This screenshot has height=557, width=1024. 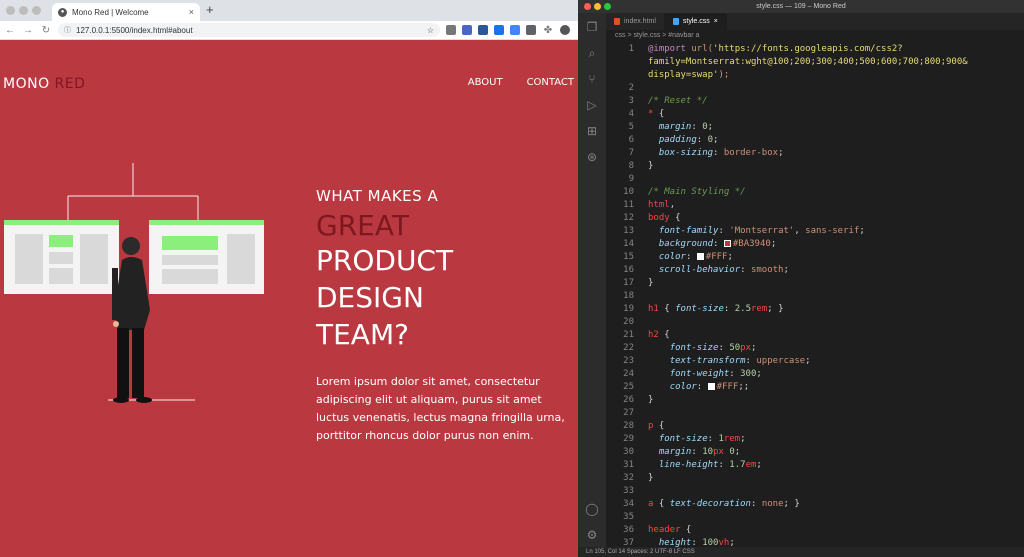 I want to click on vscode-titlebar: style.css — 109 – Mono Red, so click(x=801, y=6).